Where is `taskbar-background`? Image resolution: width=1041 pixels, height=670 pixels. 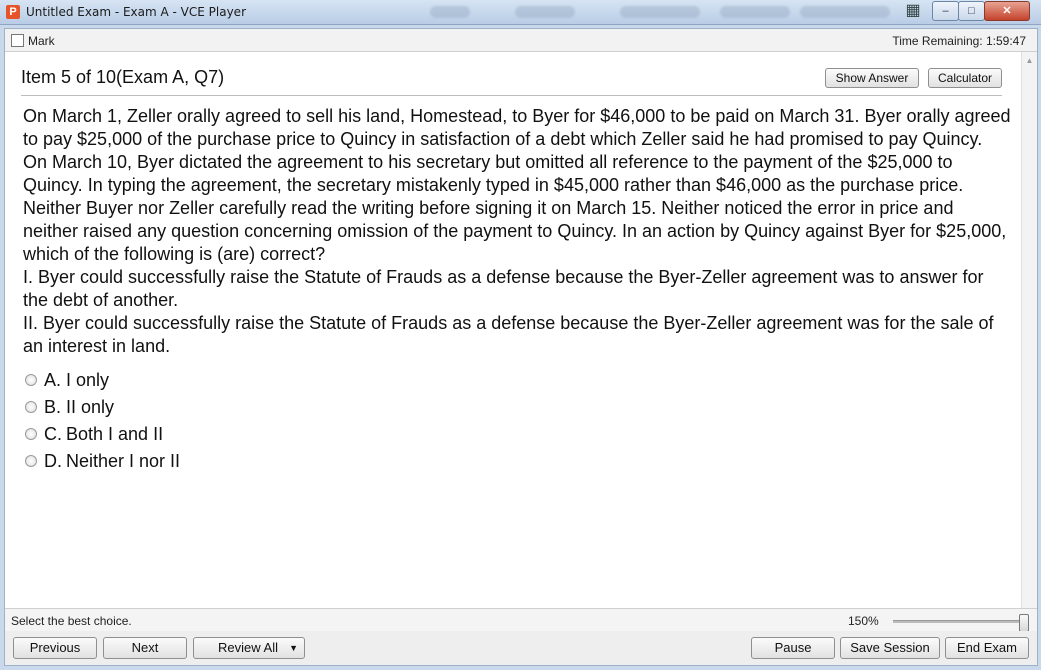 taskbar-background is located at coordinates (660, 12).